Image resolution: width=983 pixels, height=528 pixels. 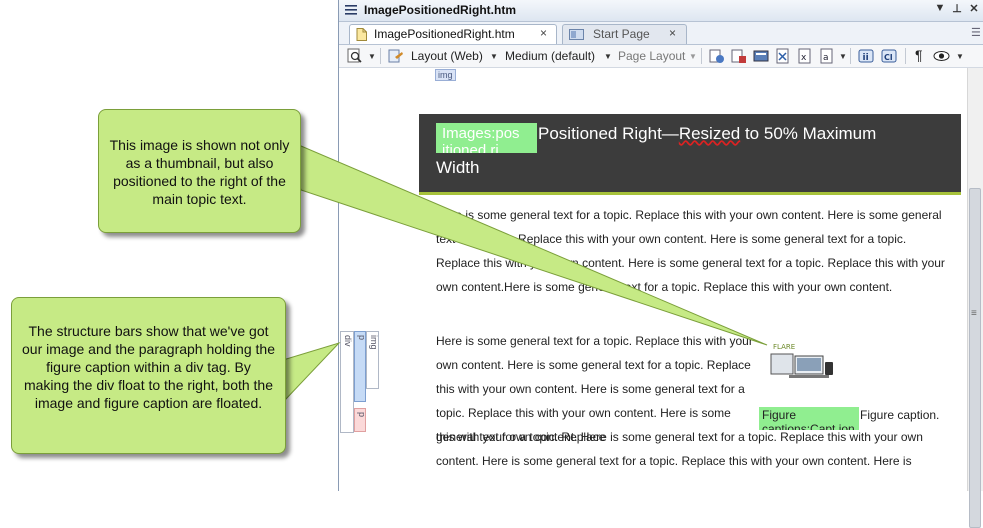 I want to click on layout-dropdown-icon: ▼, so click(x=494, y=56).